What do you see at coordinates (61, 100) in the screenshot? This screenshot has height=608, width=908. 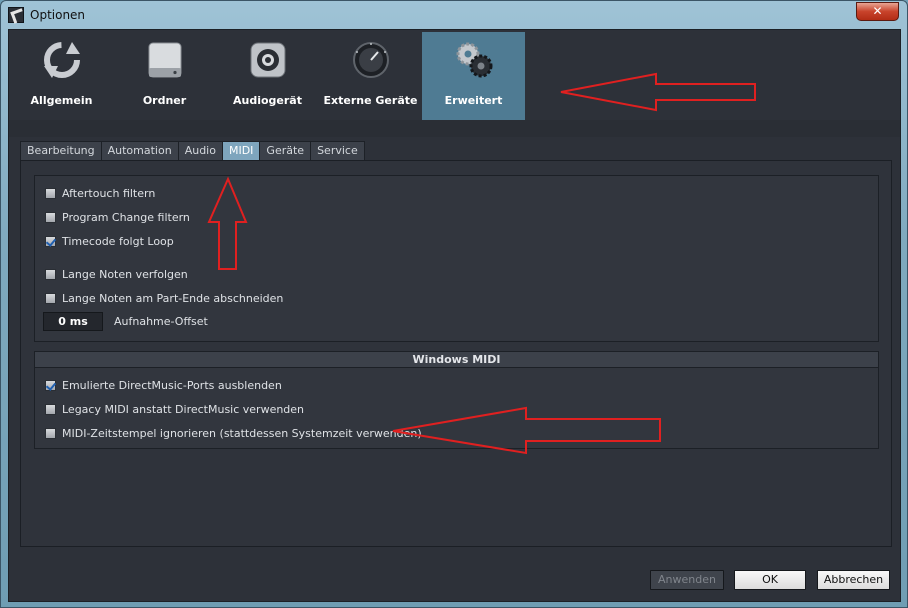 I see `category-label: Allgemein` at bounding box center [61, 100].